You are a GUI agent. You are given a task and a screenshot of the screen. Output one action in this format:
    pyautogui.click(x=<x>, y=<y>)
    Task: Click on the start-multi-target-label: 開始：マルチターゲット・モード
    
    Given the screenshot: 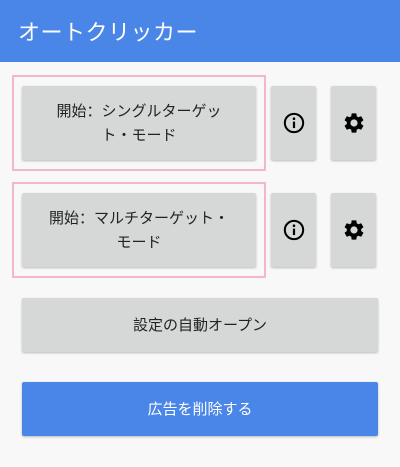 What is the action you would take?
    pyautogui.click(x=138, y=230)
    